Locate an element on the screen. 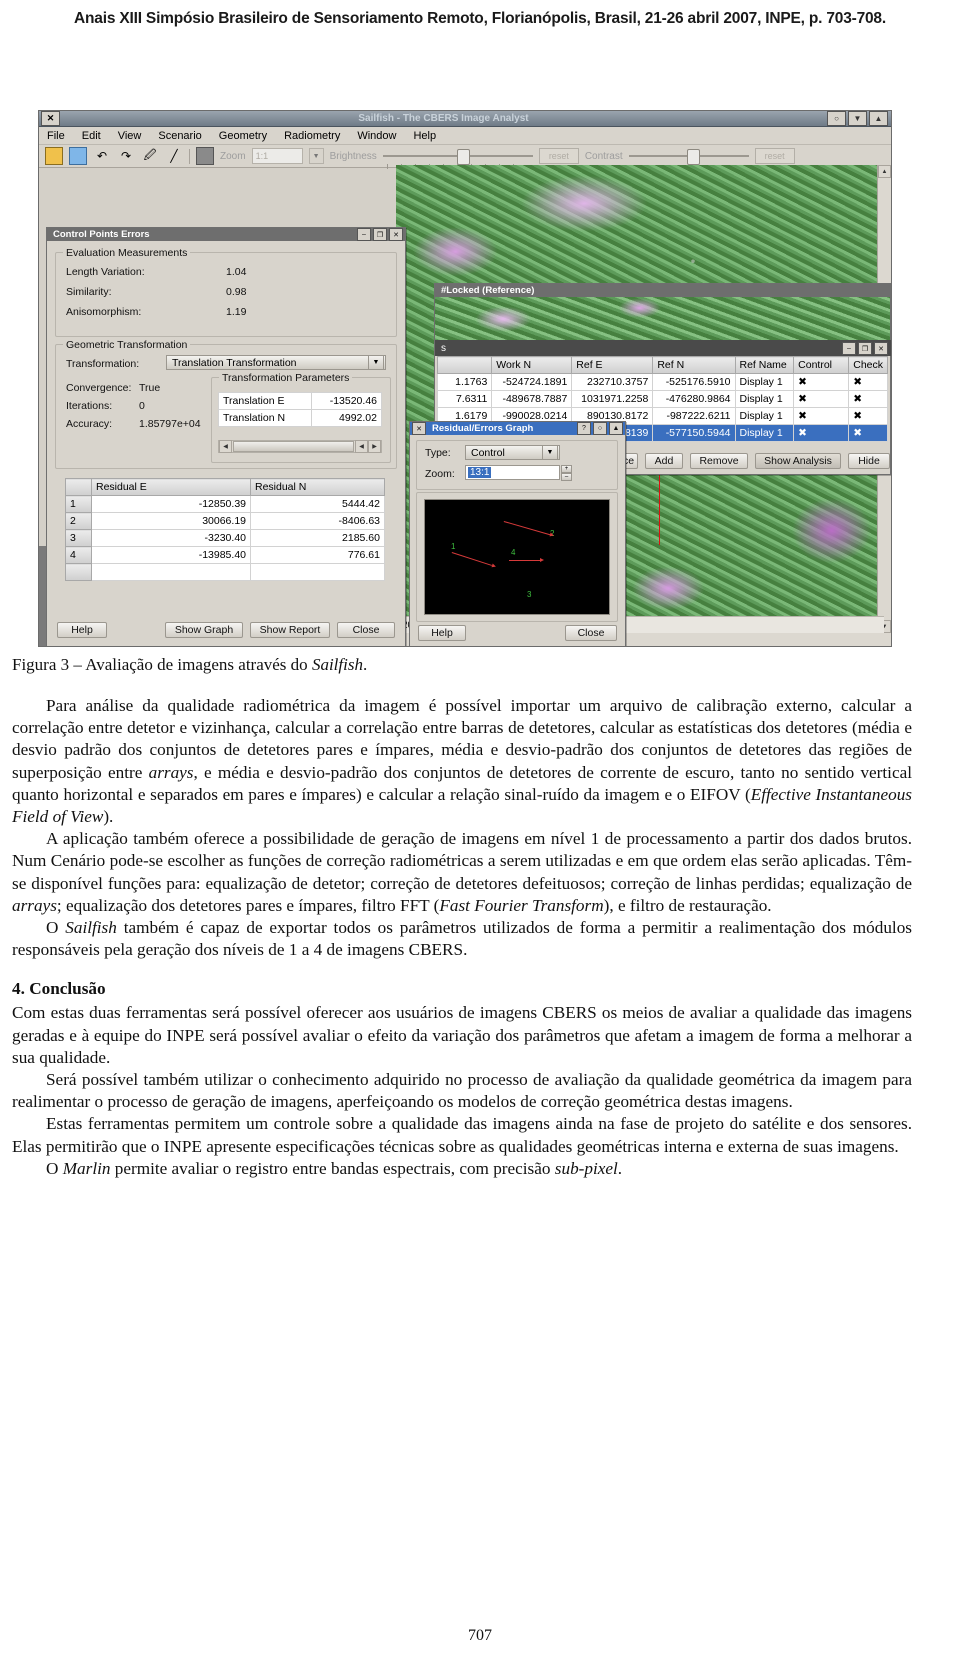  transformation-combo: Translation Transformation ▼ is located at coordinates (276, 362).